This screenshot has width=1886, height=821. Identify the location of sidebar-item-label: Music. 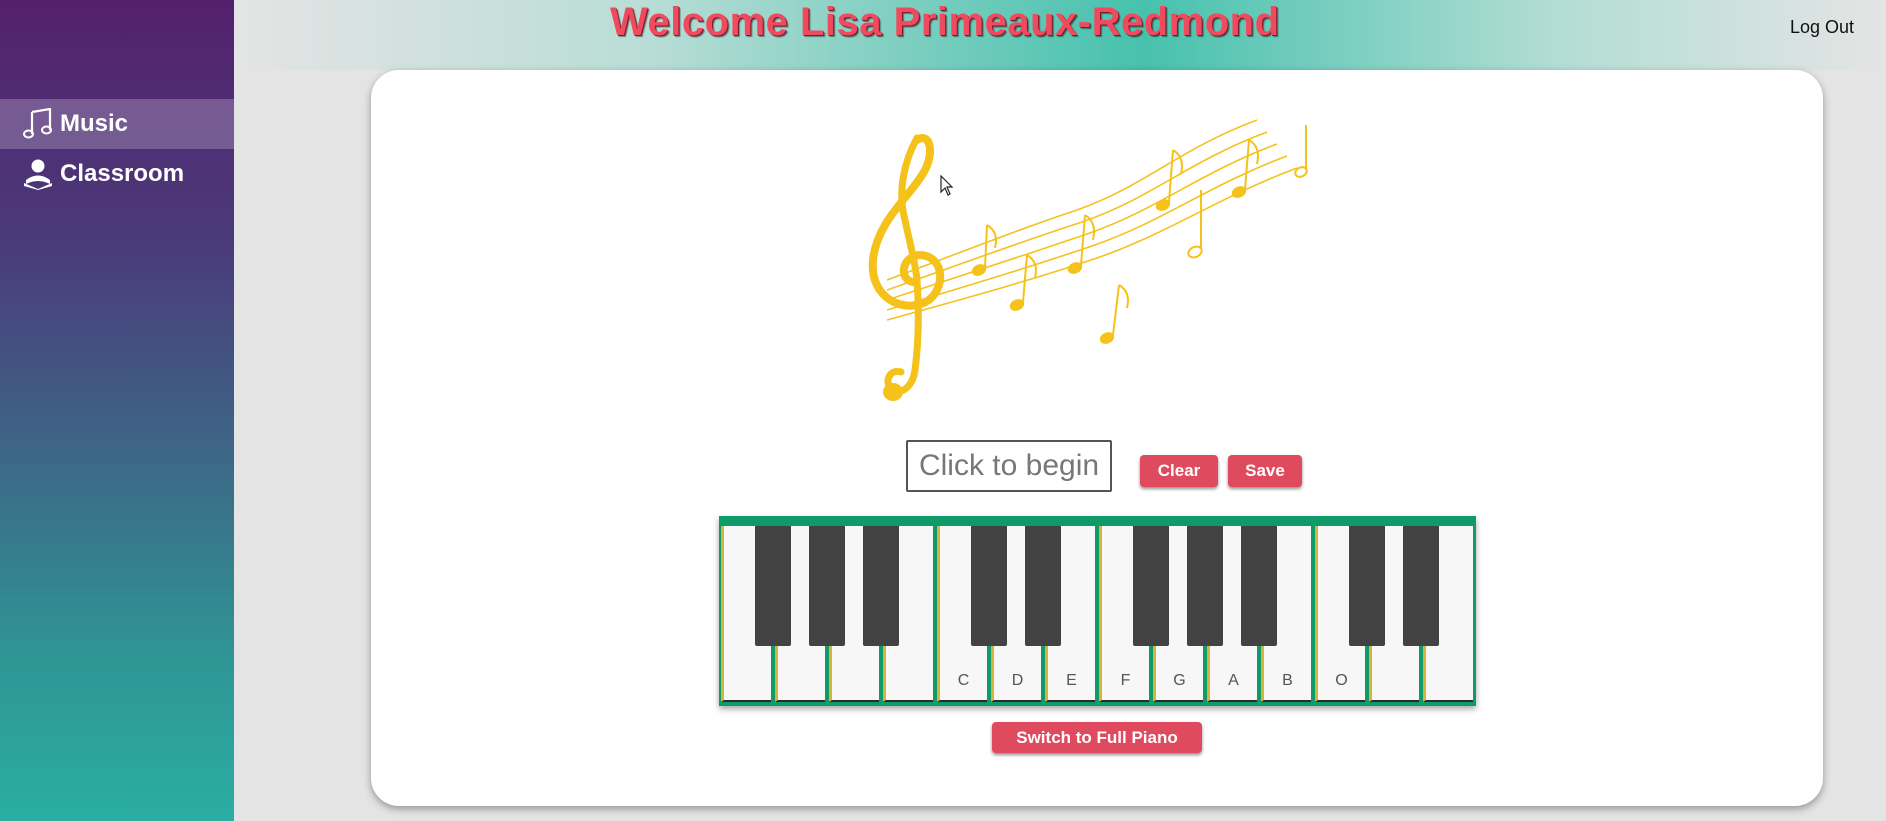
(94, 123).